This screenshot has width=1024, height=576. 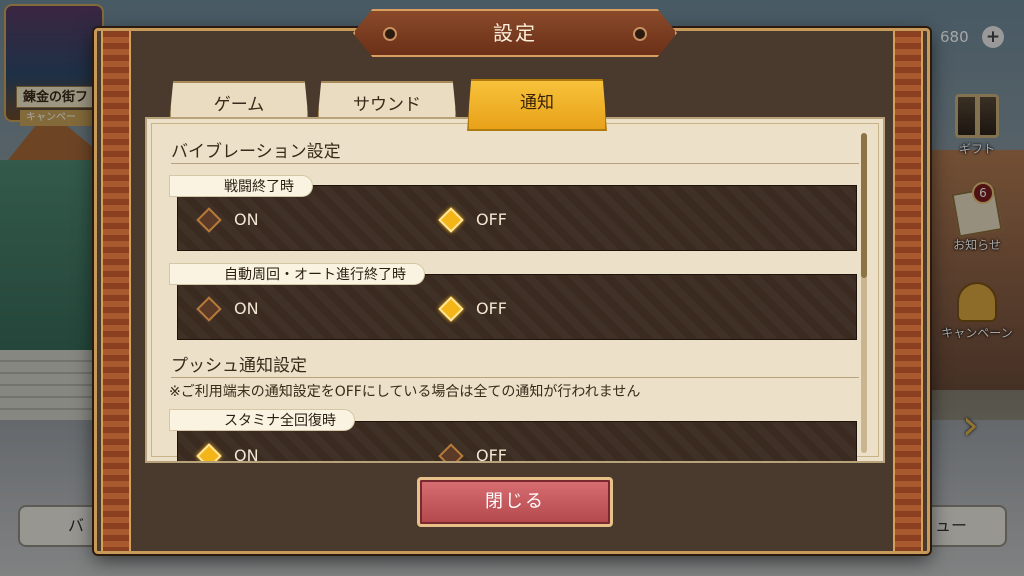 I want to click on close-button: 閉じる, so click(x=515, y=502).